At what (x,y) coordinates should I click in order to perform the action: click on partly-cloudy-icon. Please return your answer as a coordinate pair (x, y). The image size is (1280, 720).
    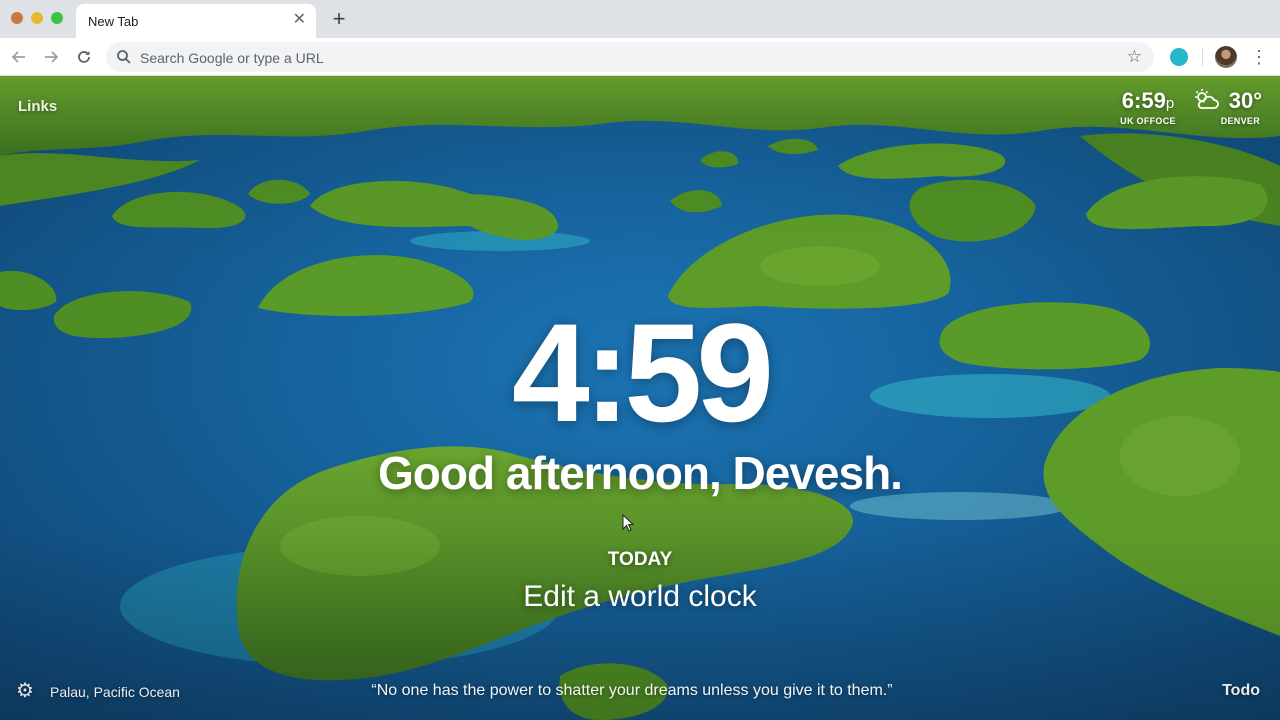
    Looking at the image, I should click on (1207, 99).